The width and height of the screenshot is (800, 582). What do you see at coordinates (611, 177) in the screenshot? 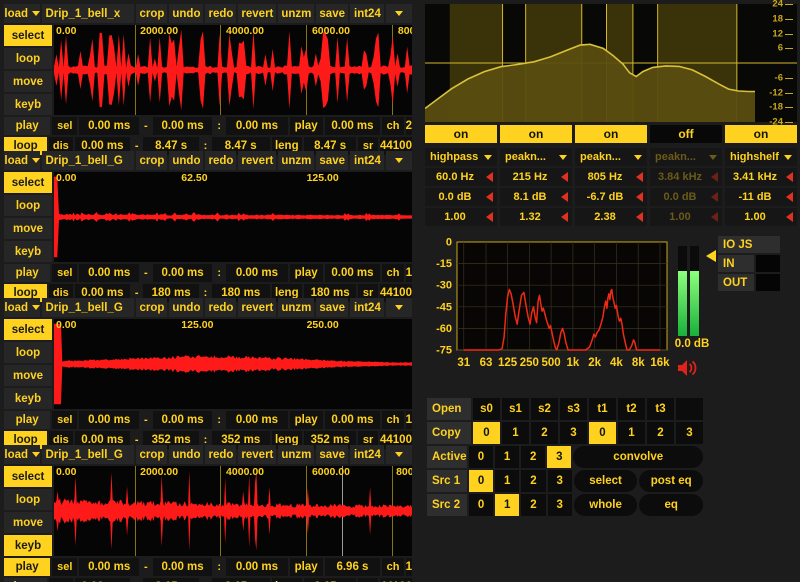
I see `eq-frequency-field-2: 805 Hz` at bounding box center [611, 177].